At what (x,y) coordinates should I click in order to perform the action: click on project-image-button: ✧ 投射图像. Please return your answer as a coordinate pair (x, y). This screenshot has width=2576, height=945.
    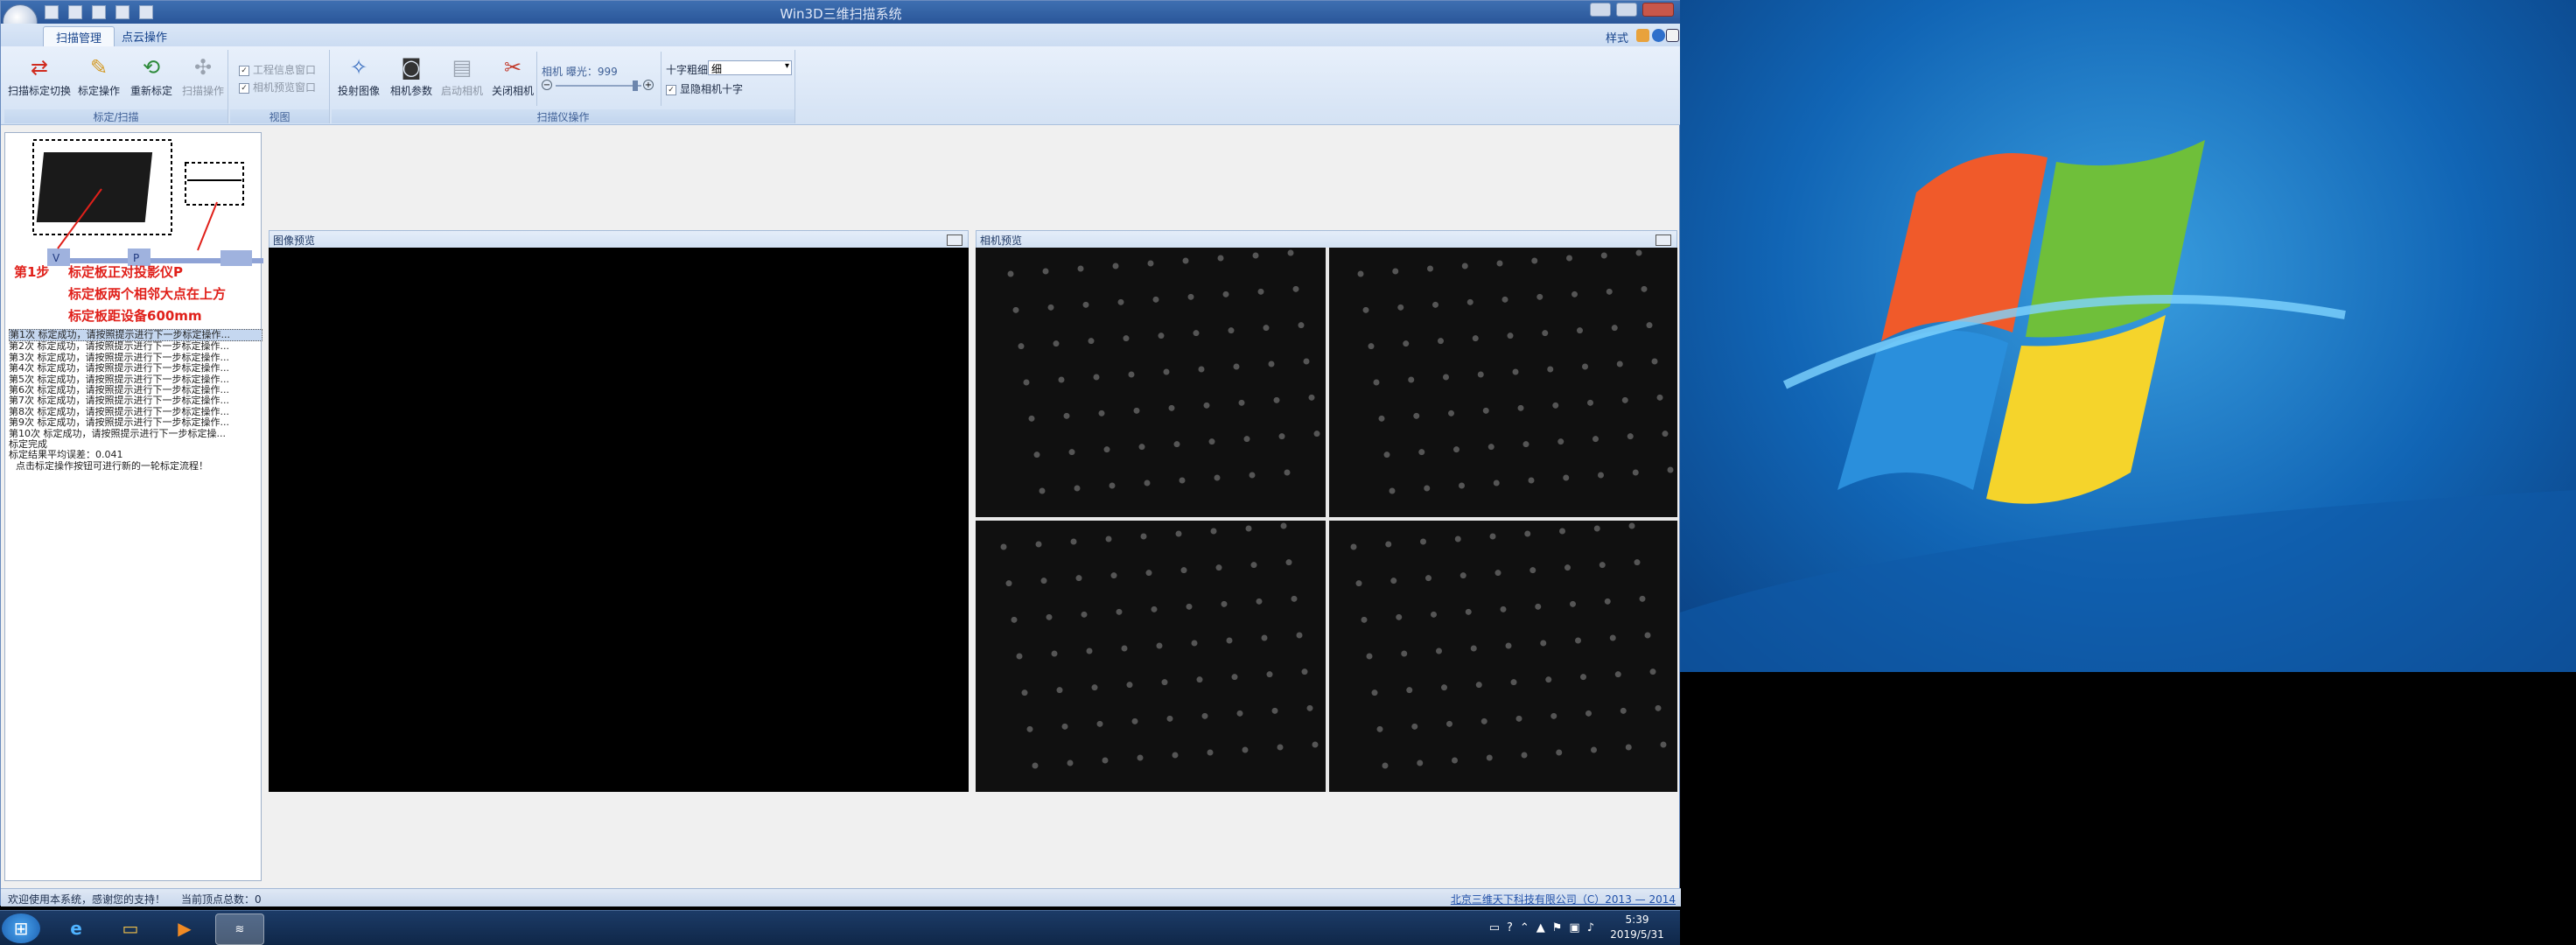
    Looking at the image, I should click on (359, 75).